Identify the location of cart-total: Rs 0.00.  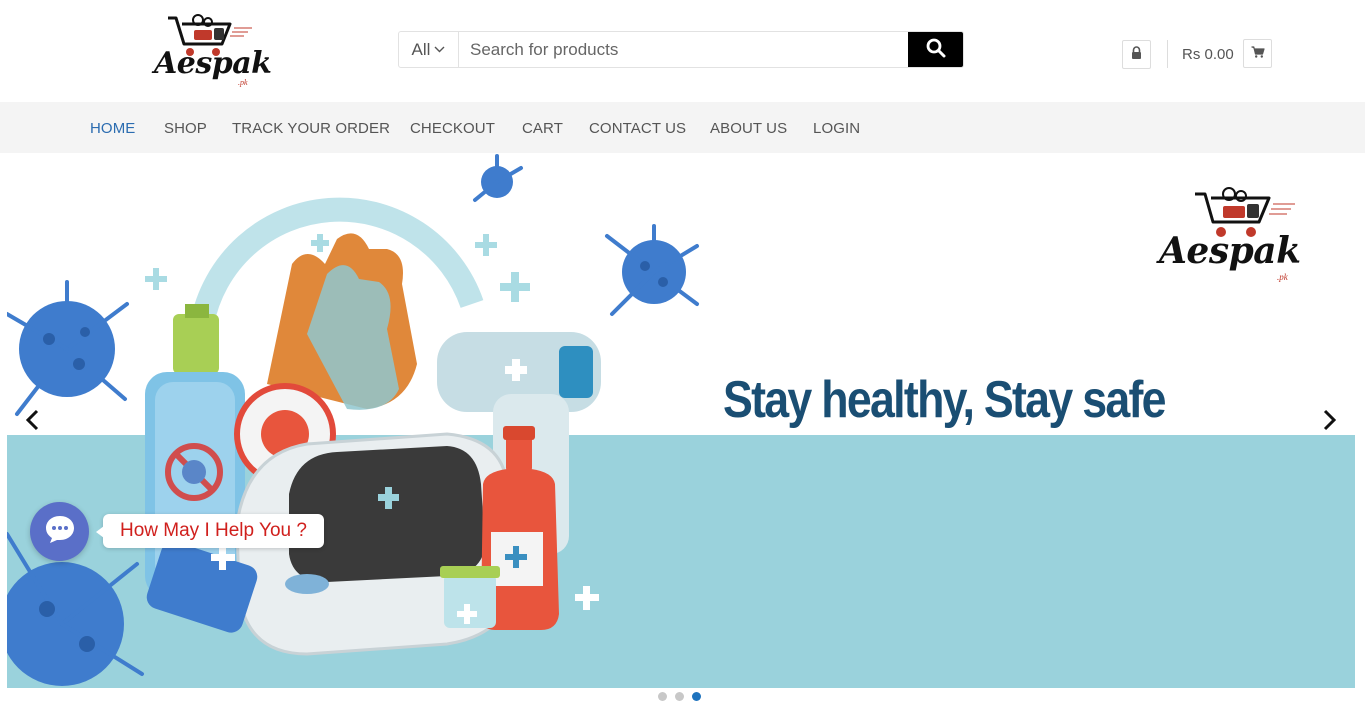
(1208, 54).